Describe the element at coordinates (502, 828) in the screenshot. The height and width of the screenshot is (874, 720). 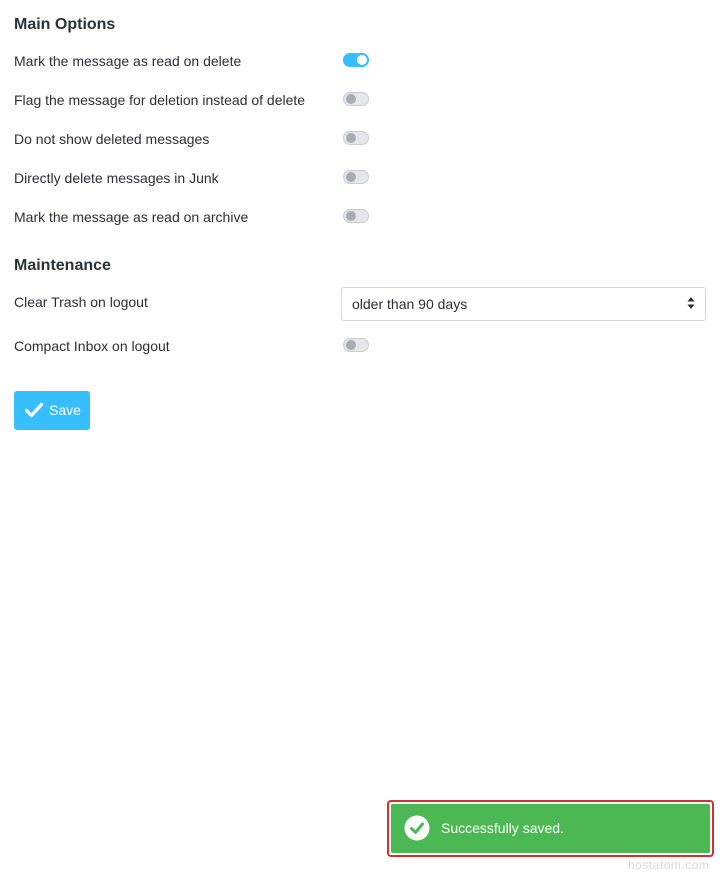
I see `toast-message: Successfully saved.` at that location.